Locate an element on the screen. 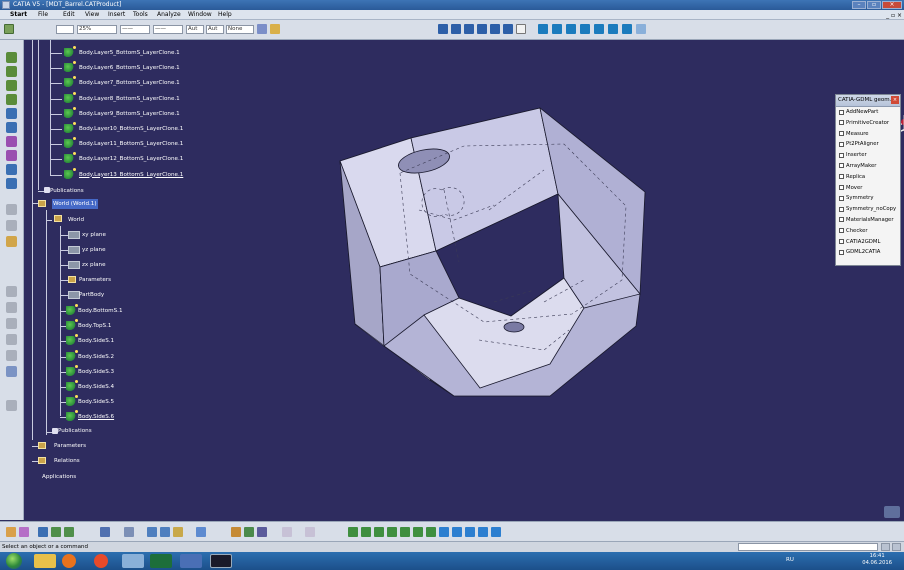 The width and height of the screenshot is (904, 570). shading-edges-icon is located at coordinates (557, 29).